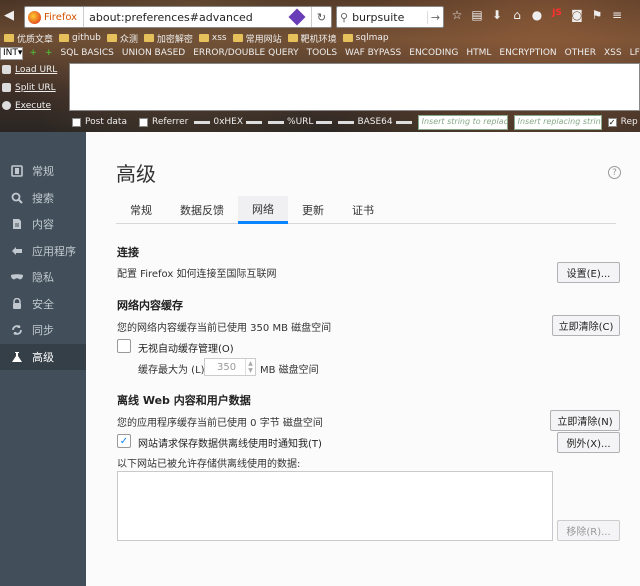 The height and width of the screenshot is (586, 640). I want to click on hackbar-actions: Load URL Split URL Execute, so click(34, 87).